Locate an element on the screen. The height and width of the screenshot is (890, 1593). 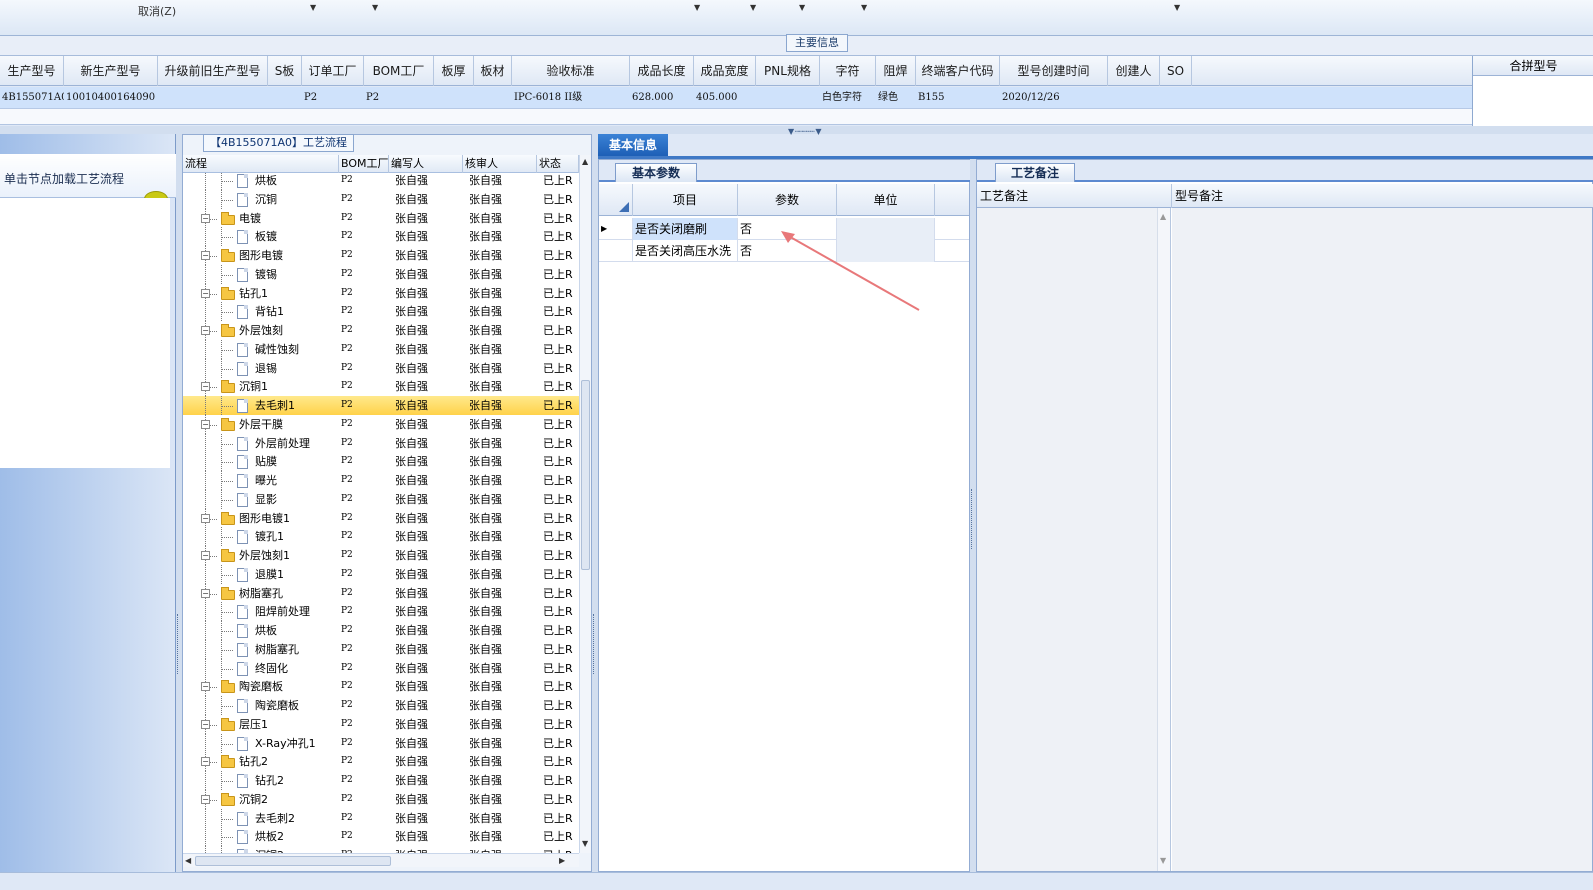
grid-cell: IPC-6018 II级 is located at coordinates (572, 98).